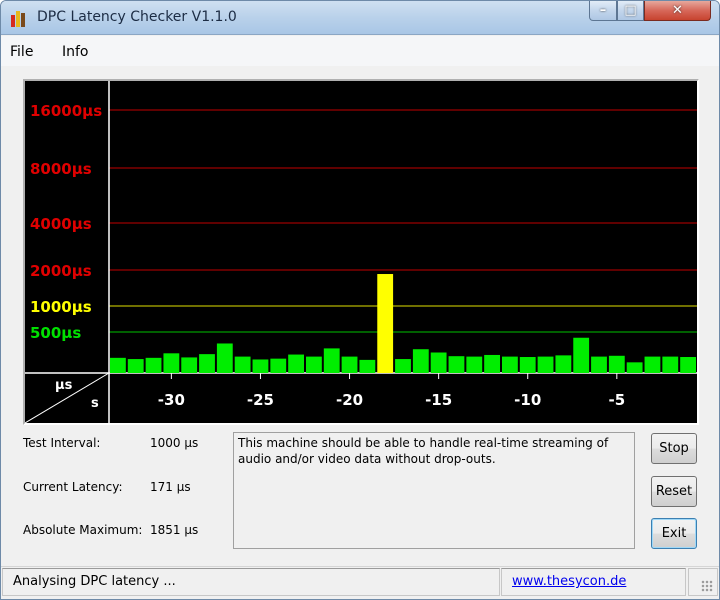 The height and width of the screenshot is (600, 720). What do you see at coordinates (260, 400) in the screenshot?
I see `x-tick-label: -25` at bounding box center [260, 400].